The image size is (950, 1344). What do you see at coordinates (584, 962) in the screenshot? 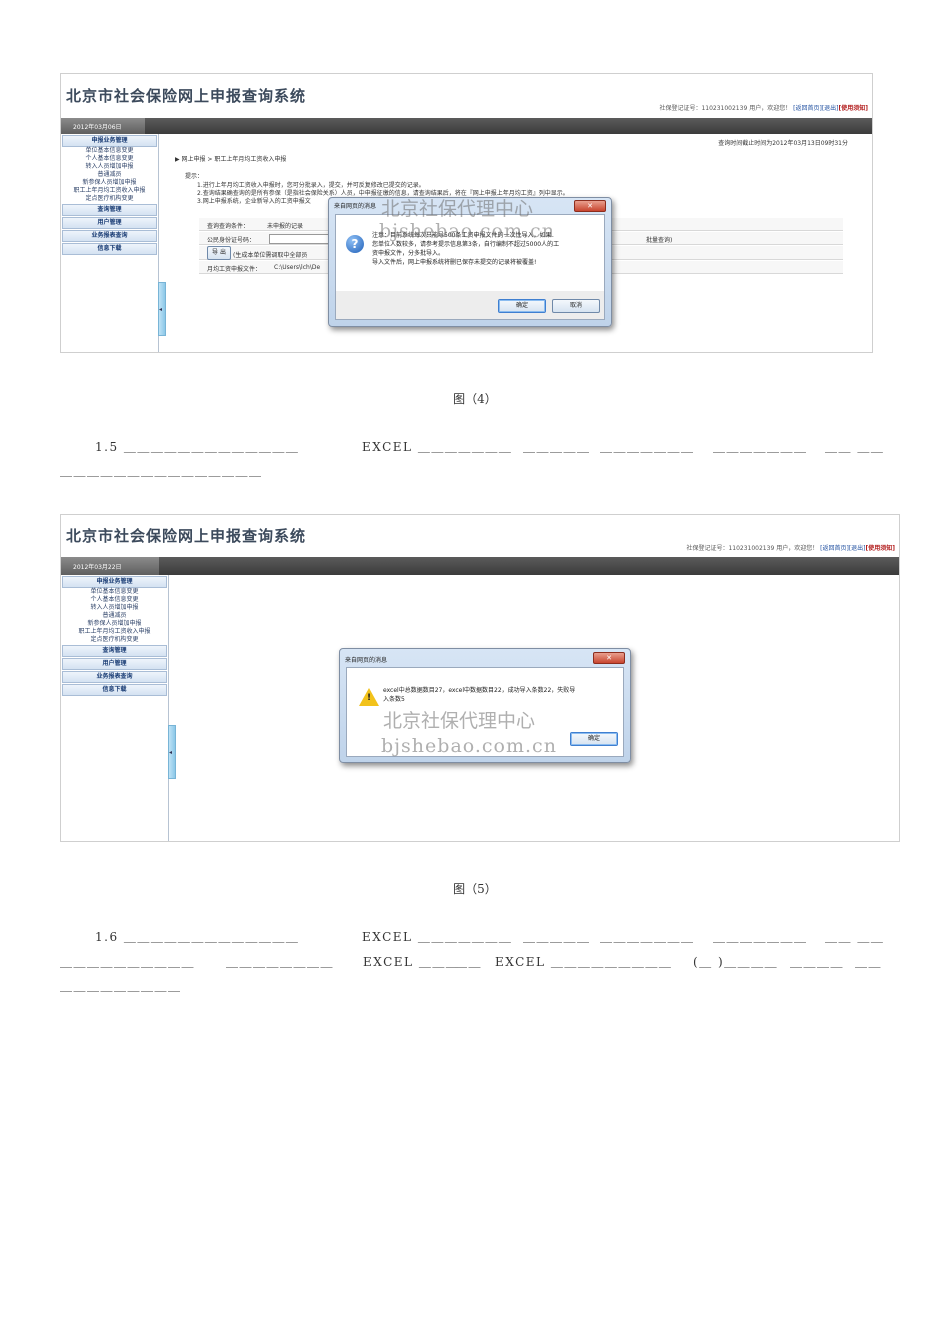
I see `text-segment: EXCEL ＿＿＿＿＿＿＿＿＿` at bounding box center [584, 962].